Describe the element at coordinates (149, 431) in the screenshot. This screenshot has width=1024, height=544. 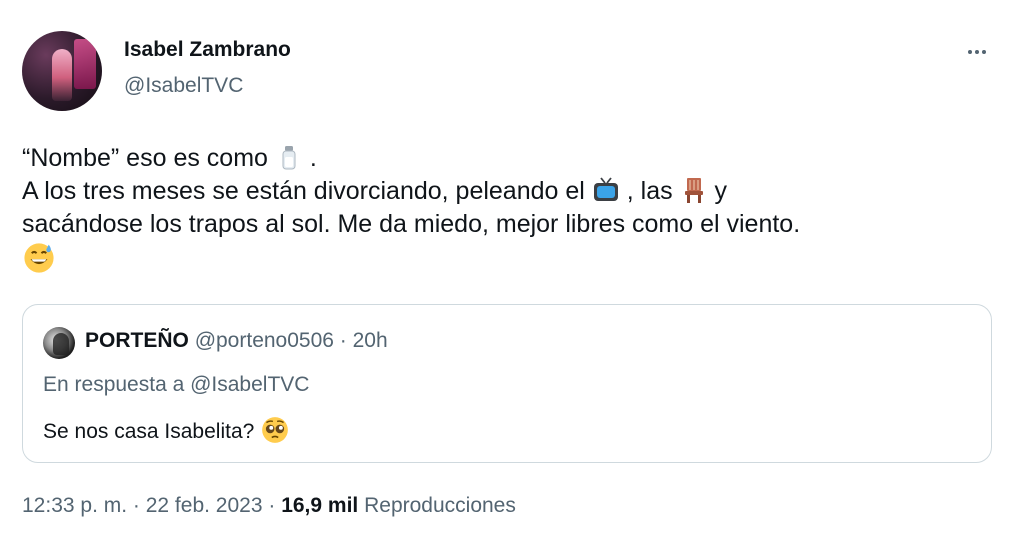
I see `quoted-text-segment: Se nos casa Isabelita?` at that location.